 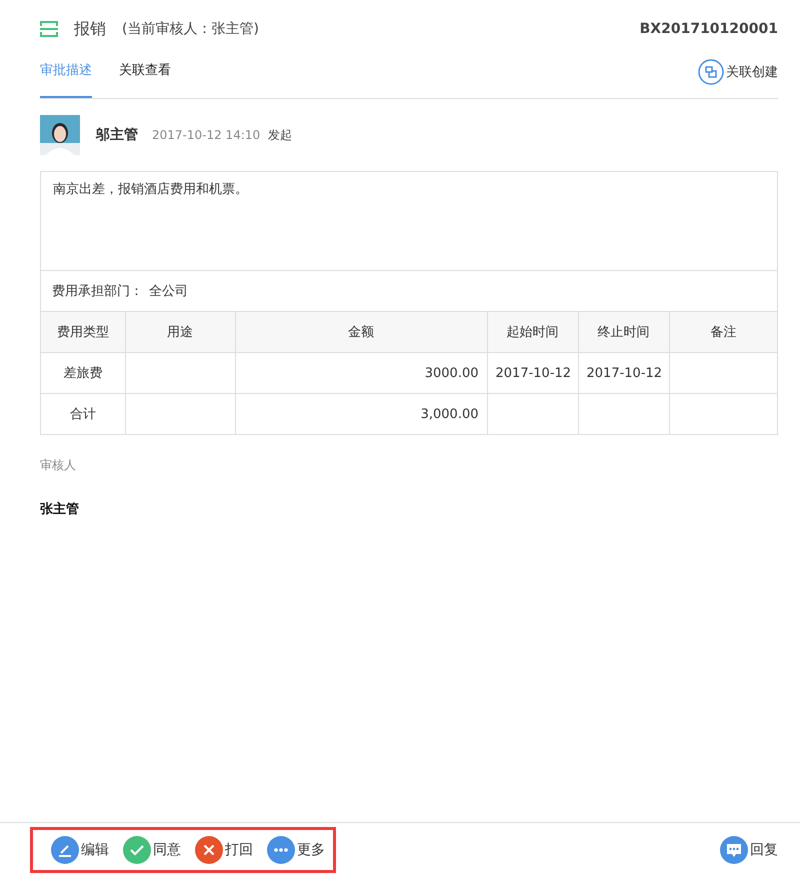 What do you see at coordinates (83, 332) in the screenshot?
I see `column-header: 费用类型` at bounding box center [83, 332].